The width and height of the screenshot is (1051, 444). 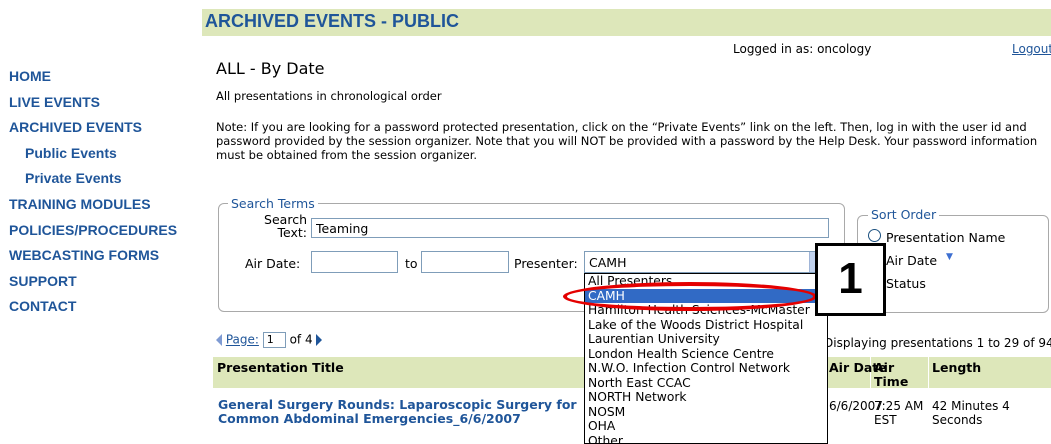 I want to click on presentation-air-time-line2: EST, so click(x=885, y=420).